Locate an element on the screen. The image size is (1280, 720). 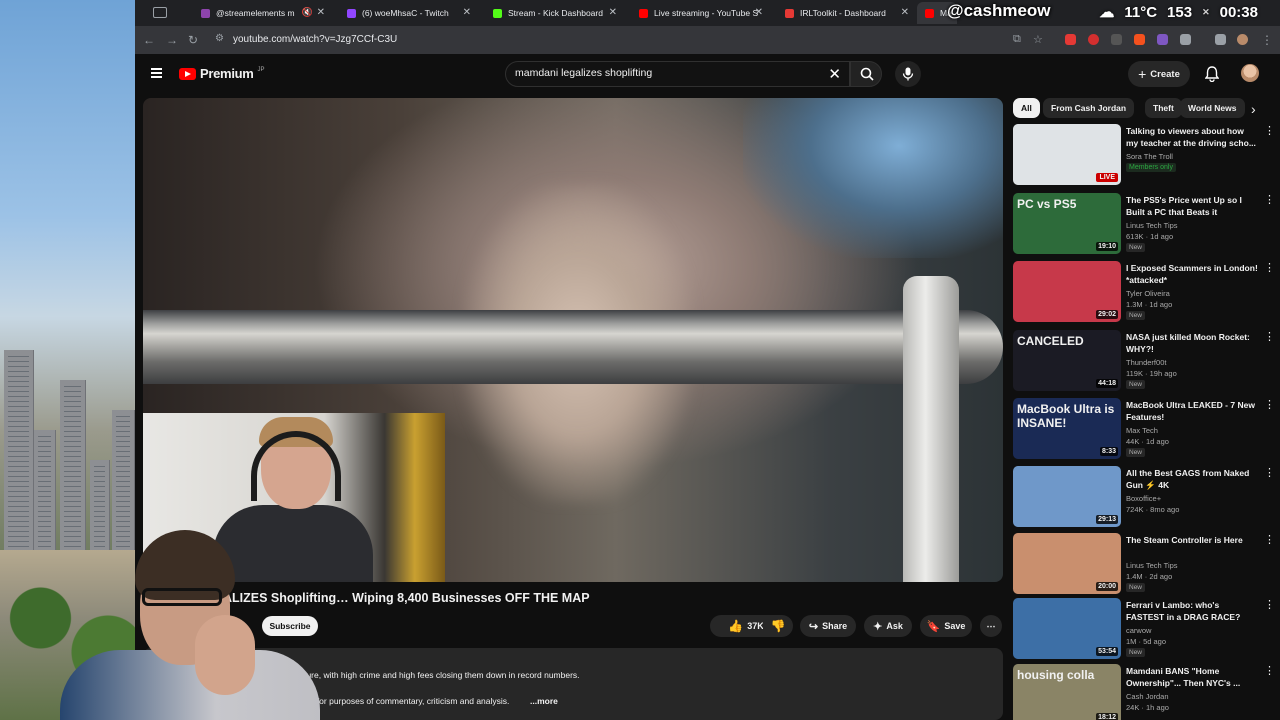
video-thumbnail: 20:00 is located at coordinates (1067, 563).